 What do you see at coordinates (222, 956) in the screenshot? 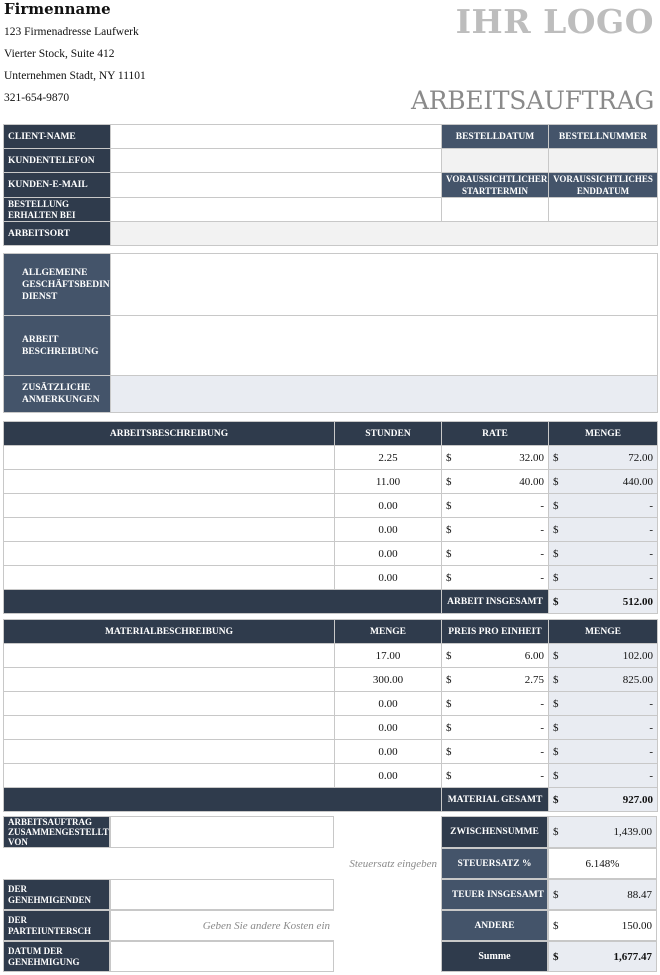
I see `approval-date-field` at bounding box center [222, 956].